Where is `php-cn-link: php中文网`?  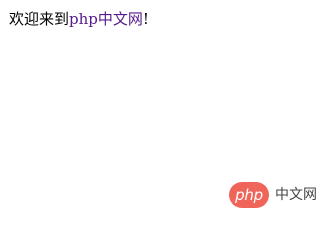
php-cn-link: php中文网 is located at coordinates (106, 19).